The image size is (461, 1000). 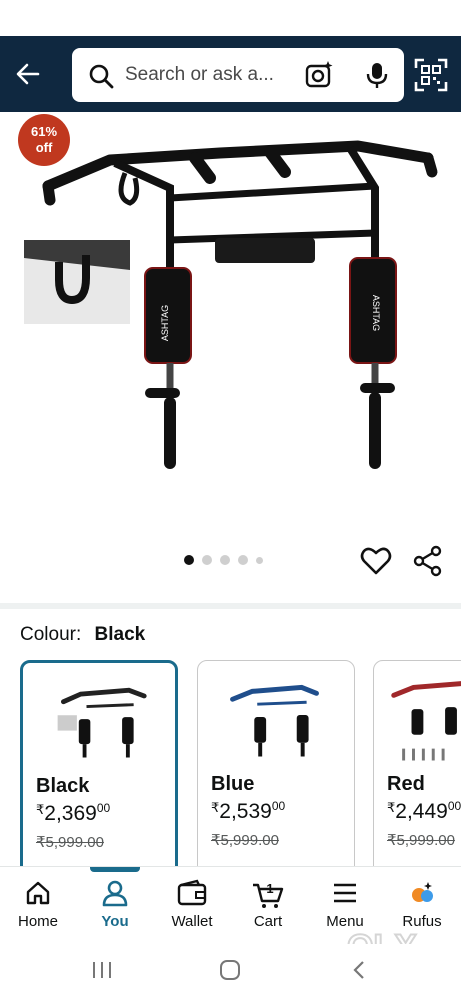 What do you see at coordinates (406, 784) in the screenshot?
I see `colour-option-name: Red` at bounding box center [406, 784].